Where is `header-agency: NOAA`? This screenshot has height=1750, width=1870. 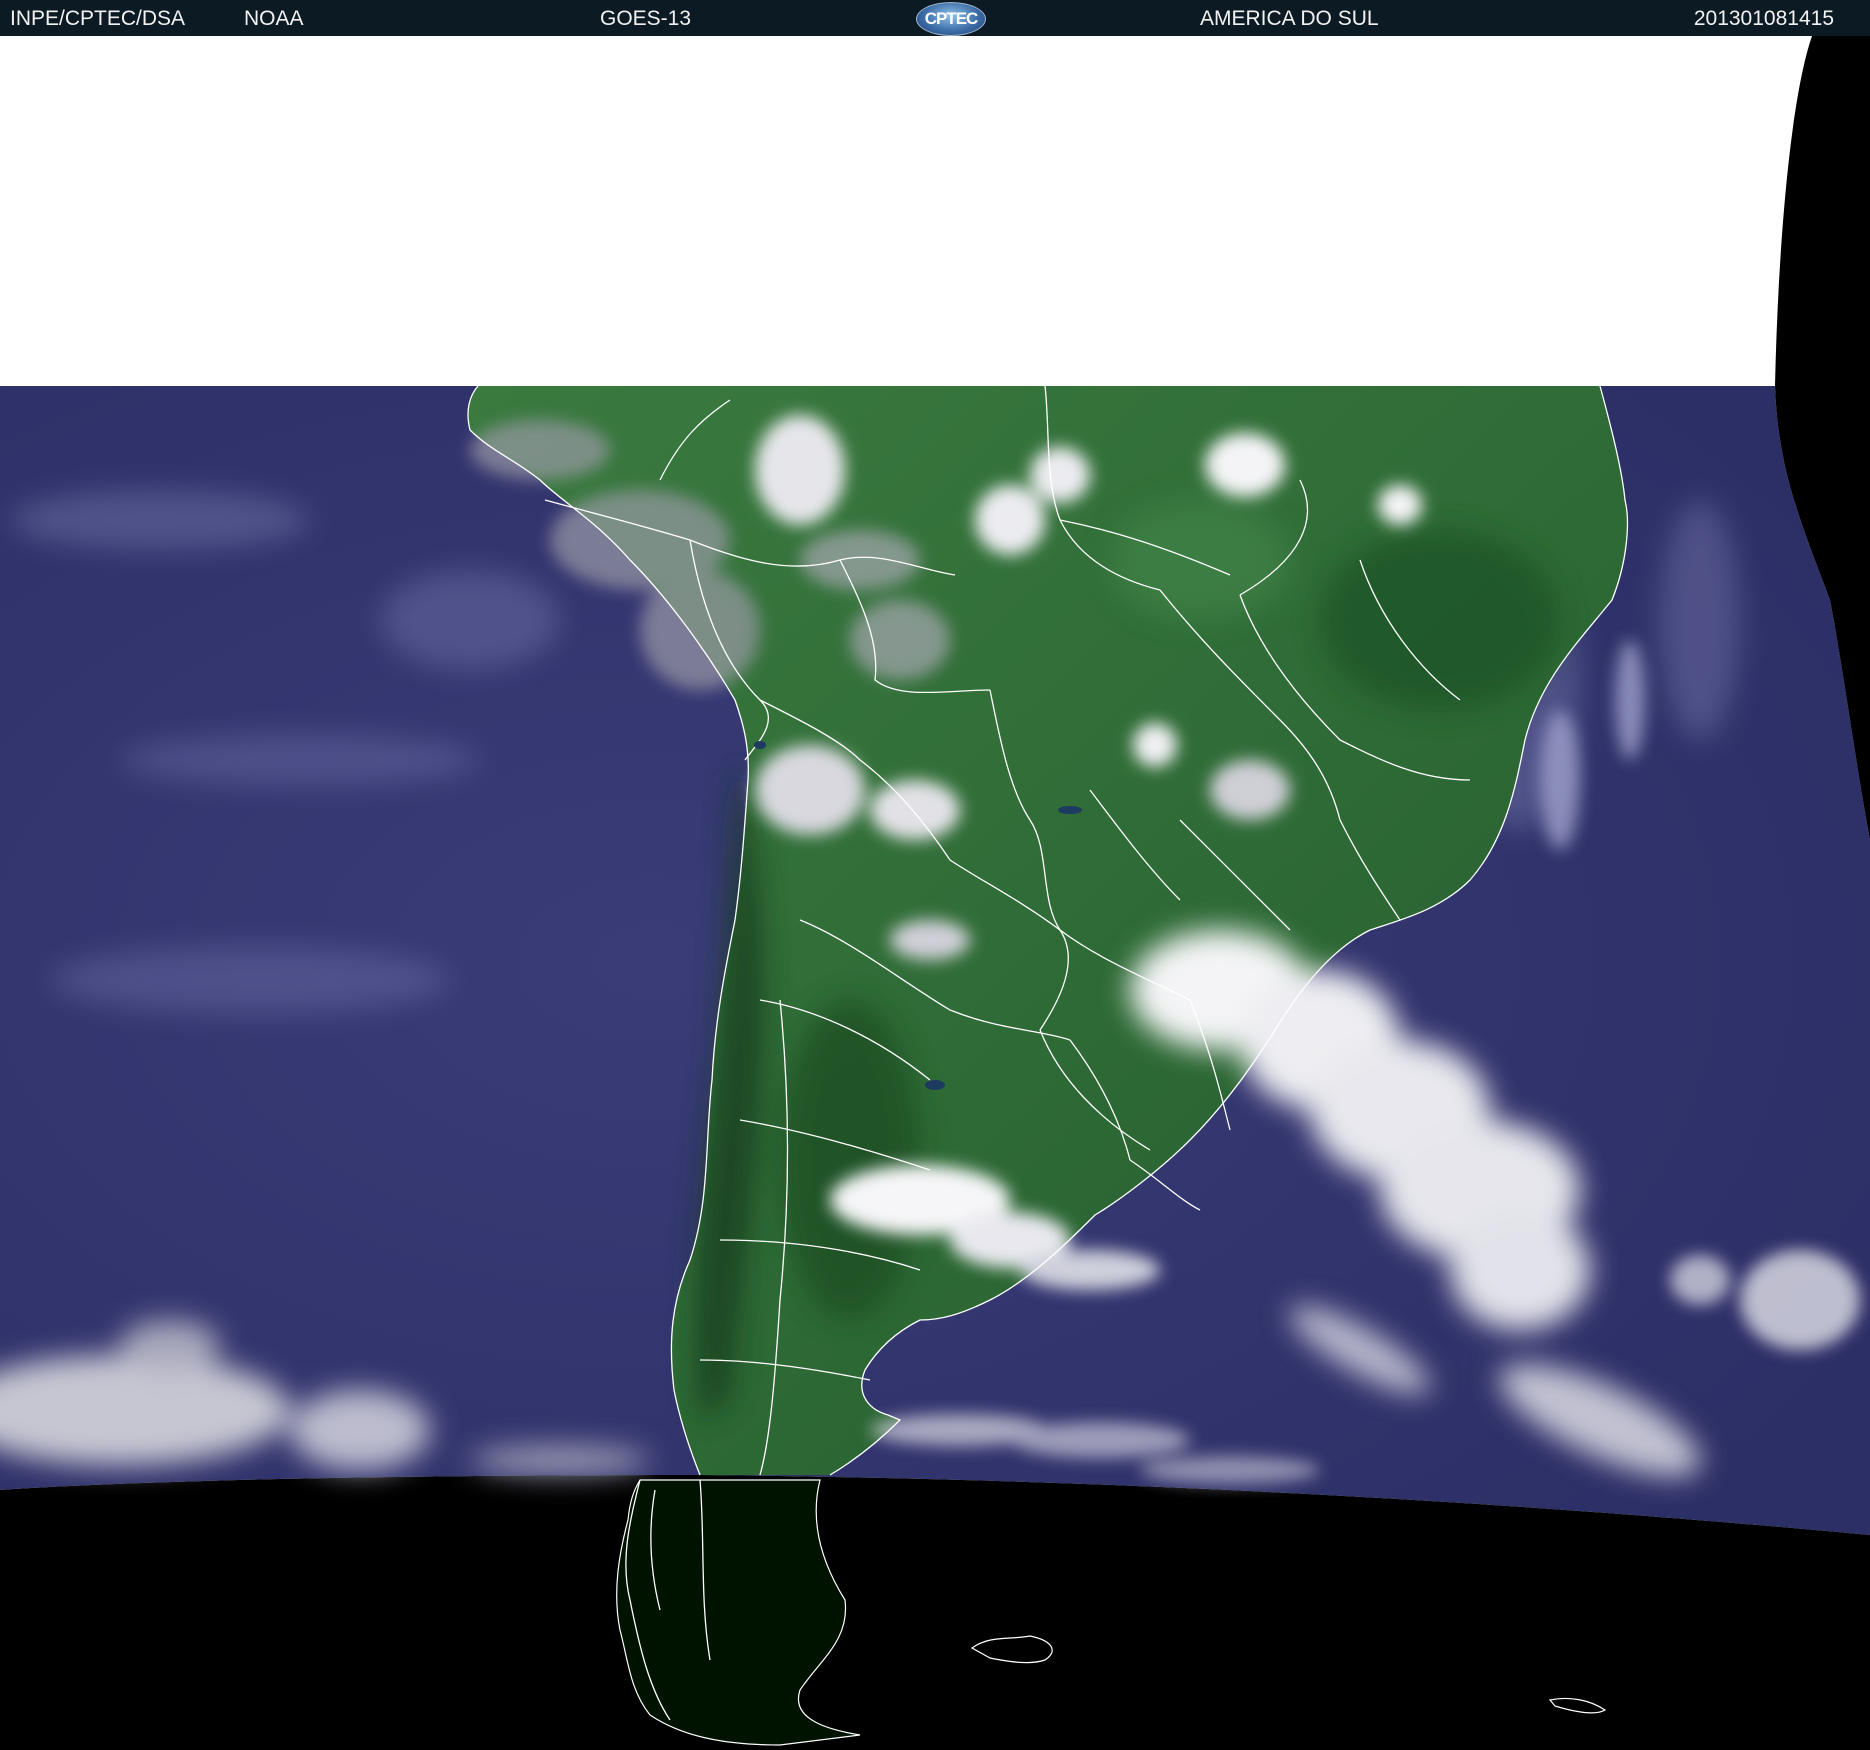 header-agency: NOAA is located at coordinates (274, 18).